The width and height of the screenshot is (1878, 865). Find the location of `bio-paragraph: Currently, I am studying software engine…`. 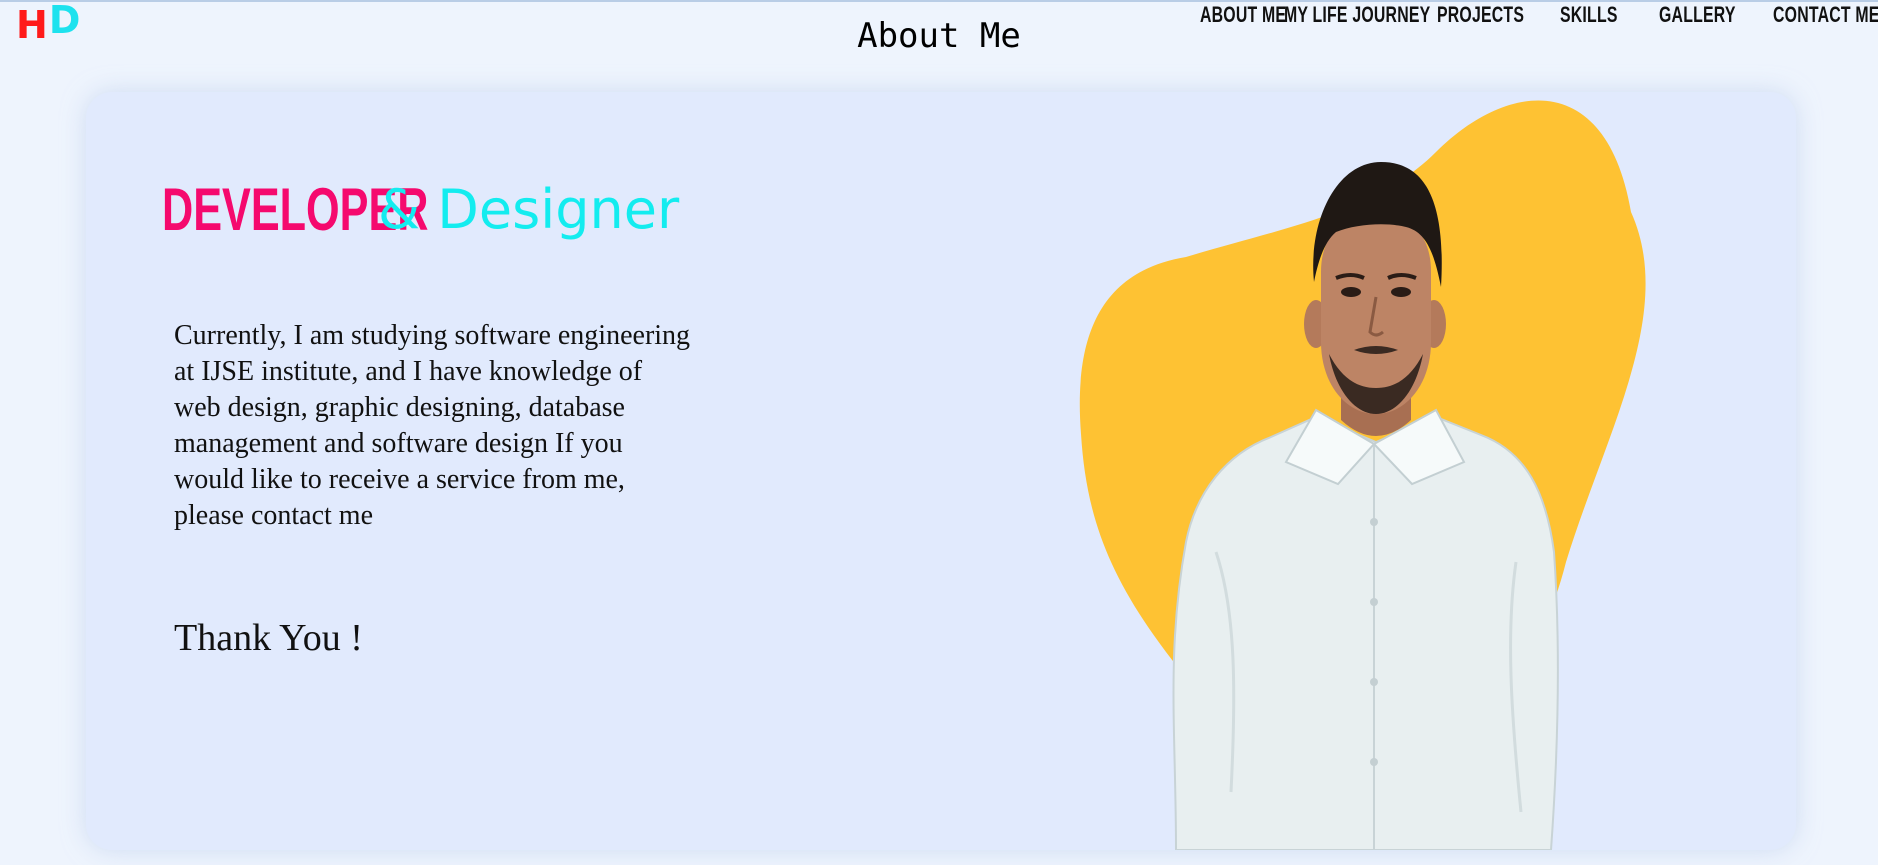

bio-paragraph: Currently, I am studying software engine… is located at coordinates (432, 425).